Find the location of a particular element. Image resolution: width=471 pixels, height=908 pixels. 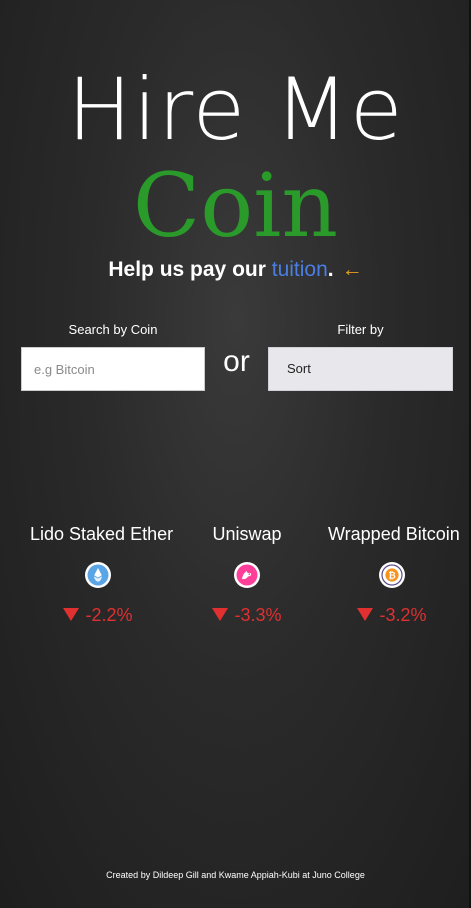

filter-label: Filter by is located at coordinates (360, 329).